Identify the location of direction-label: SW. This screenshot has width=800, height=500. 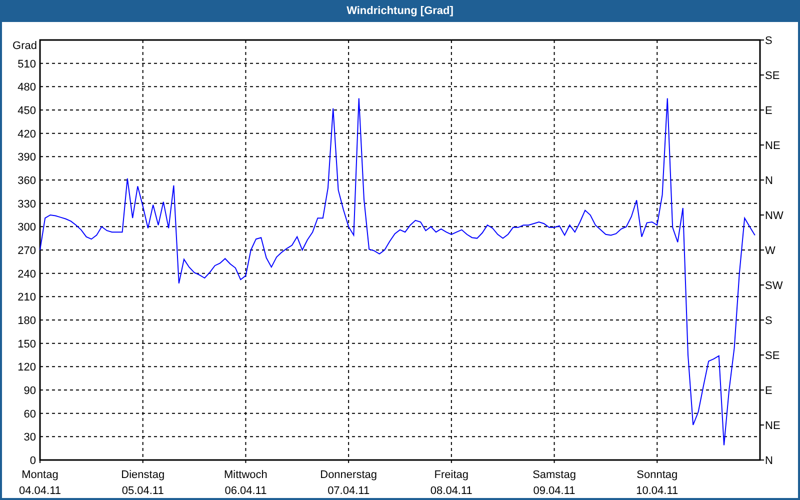
(774, 286).